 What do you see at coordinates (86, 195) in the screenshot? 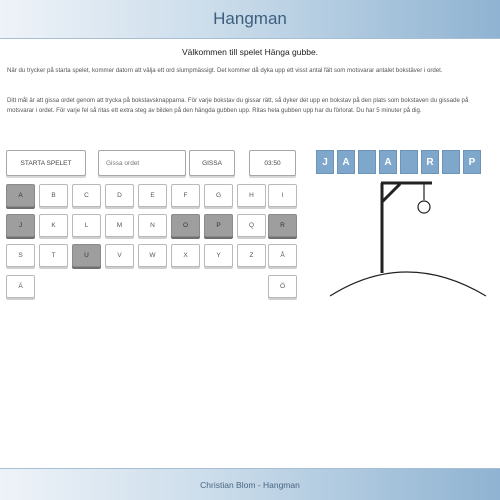
I see `key-c: C` at bounding box center [86, 195].